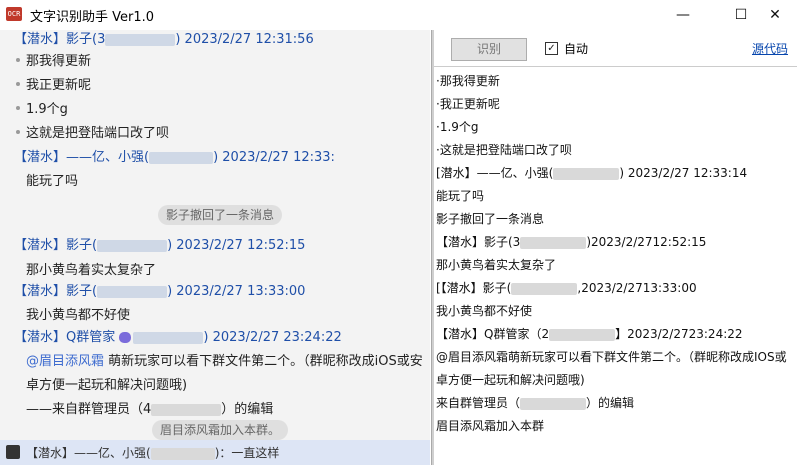  I want to click on output-line: [【潜水】影子(,2023/2/2713:33:00, so click(566, 288).